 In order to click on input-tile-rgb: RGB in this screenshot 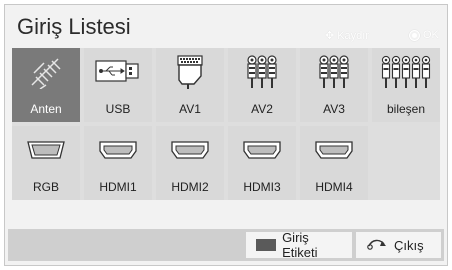, I will do `click(46, 163)`.